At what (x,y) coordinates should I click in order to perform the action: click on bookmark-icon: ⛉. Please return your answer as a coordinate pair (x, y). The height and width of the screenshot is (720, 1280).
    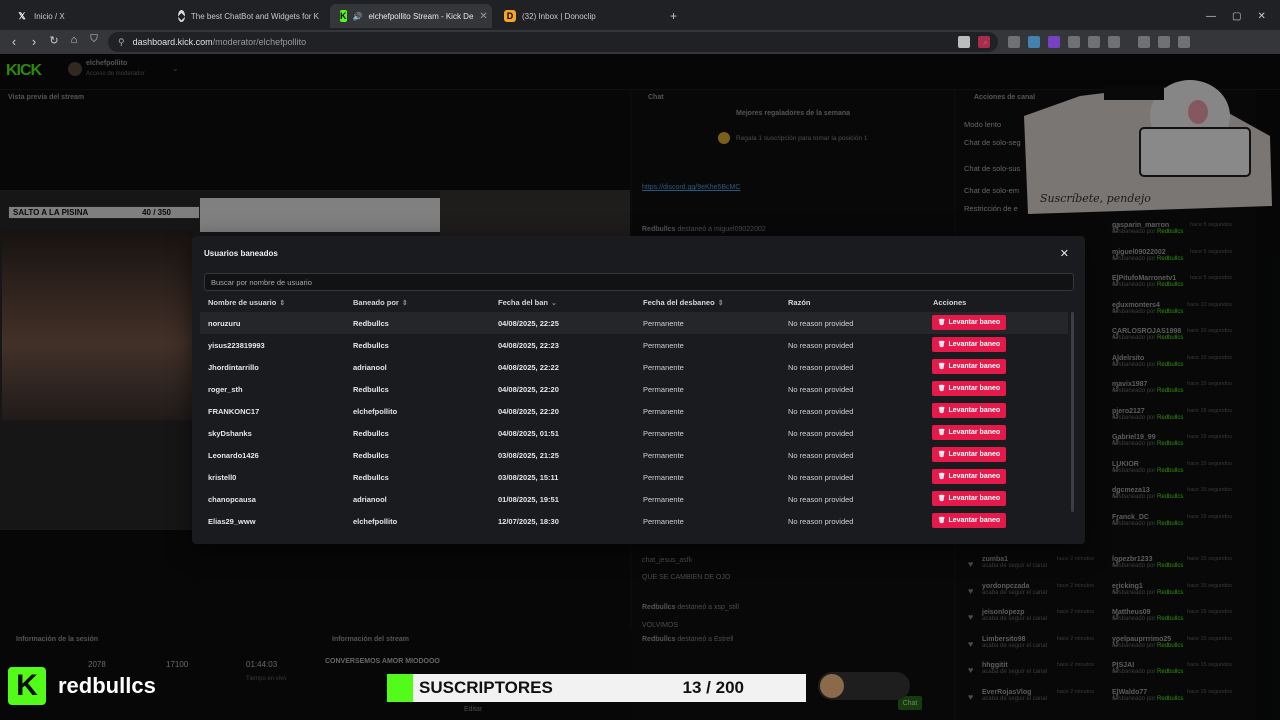
    Looking at the image, I should click on (94, 39).